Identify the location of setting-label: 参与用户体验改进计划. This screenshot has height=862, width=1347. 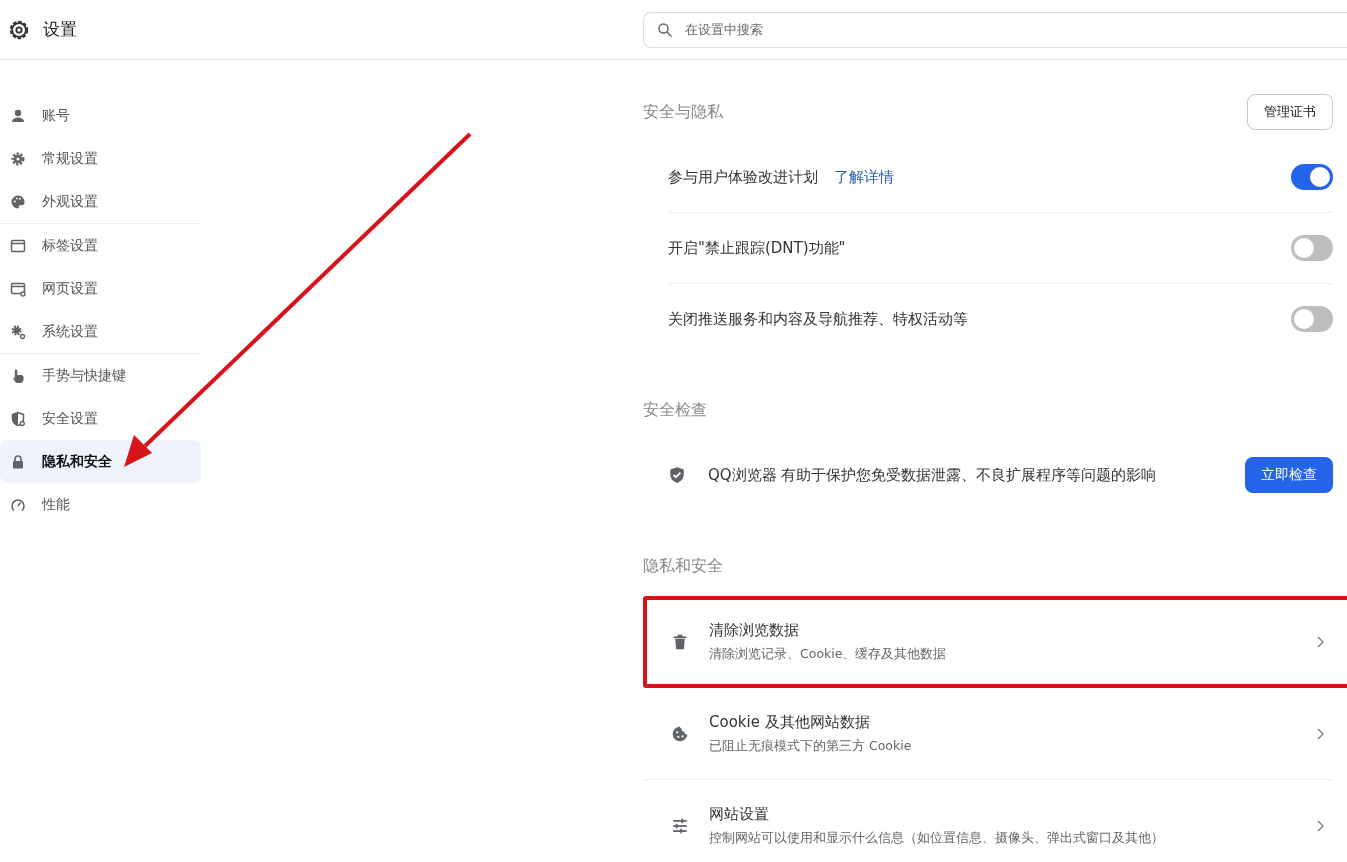
(743, 177).